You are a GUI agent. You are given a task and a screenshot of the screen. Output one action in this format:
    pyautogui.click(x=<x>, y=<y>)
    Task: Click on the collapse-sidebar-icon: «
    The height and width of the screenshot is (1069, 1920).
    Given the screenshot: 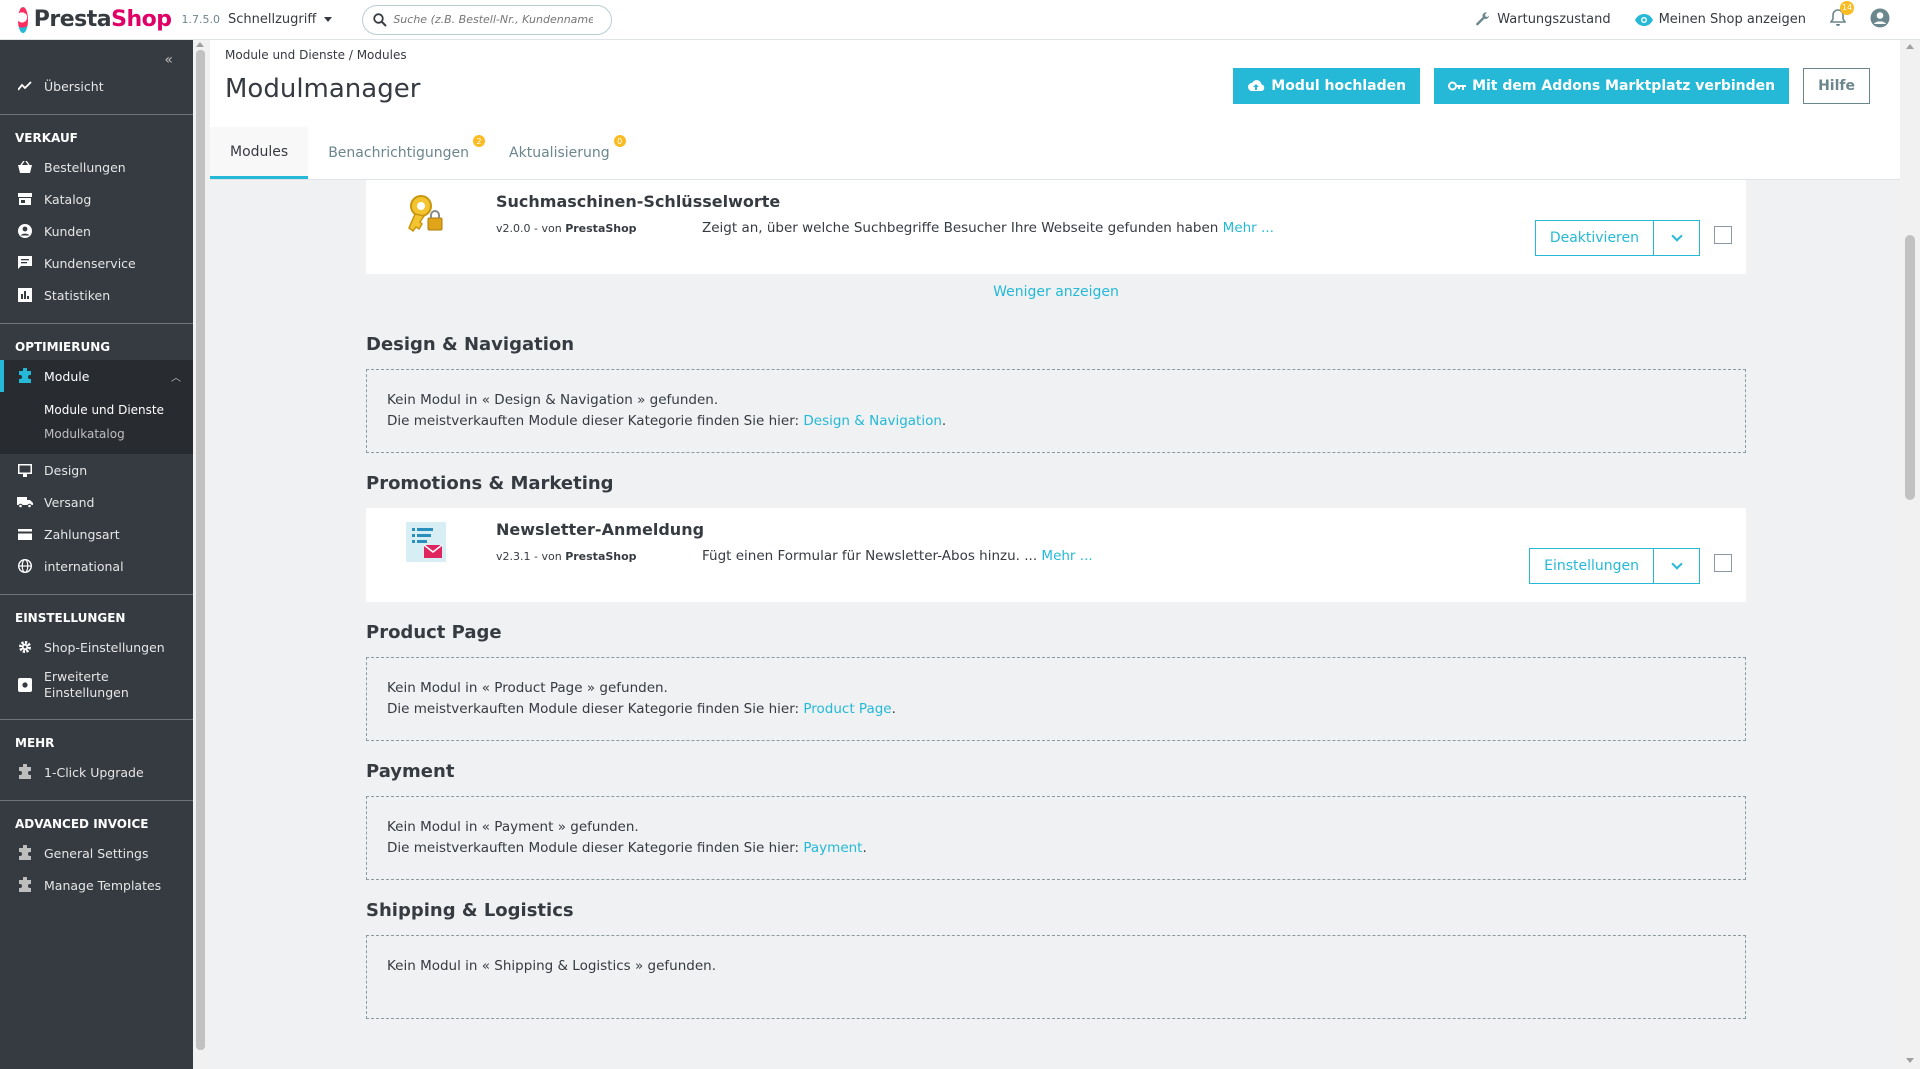 What is the action you would take?
    pyautogui.click(x=168, y=60)
    